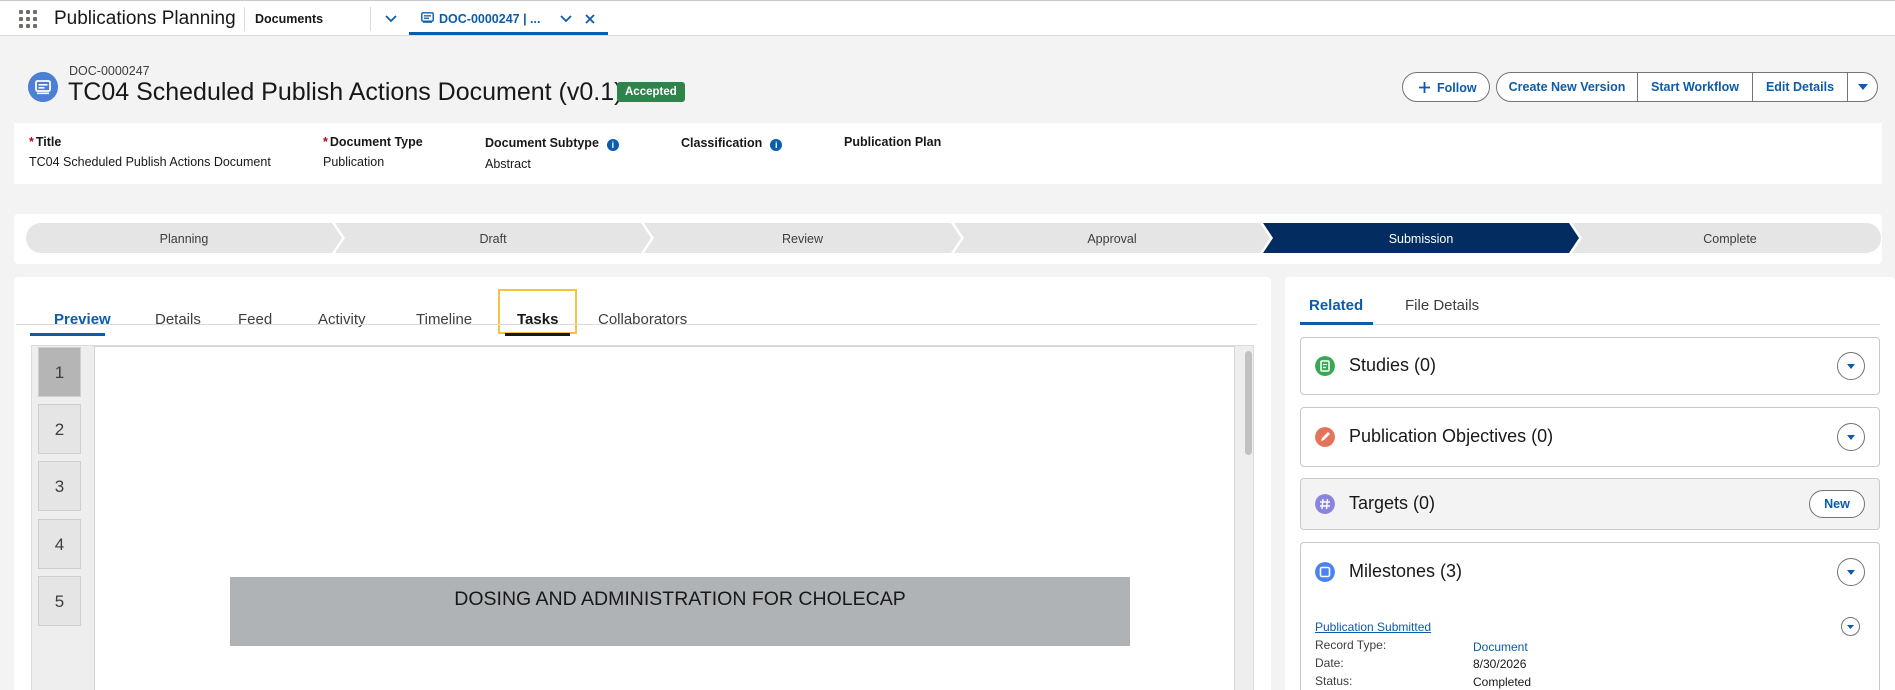 The image size is (1895, 690). Describe the element at coordinates (1879, 644) in the screenshot. I see `card-border` at that location.